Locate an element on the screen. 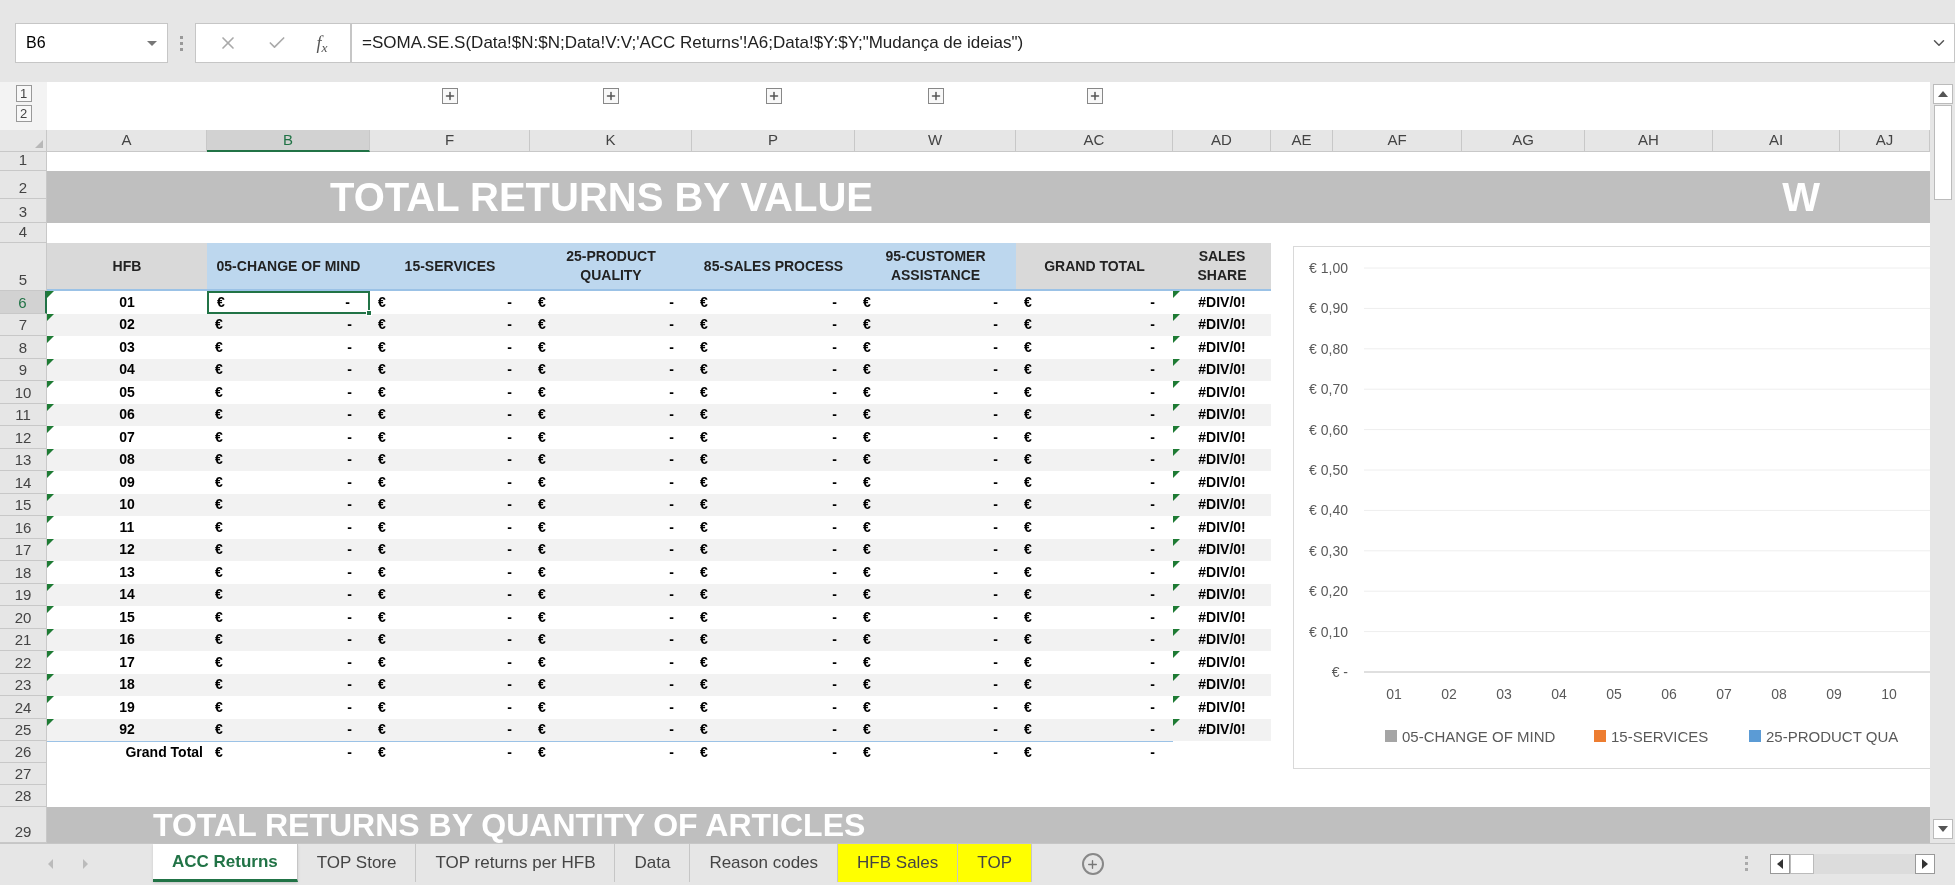 This screenshot has width=1955, height=885. row-header: 23 is located at coordinates (23, 684).